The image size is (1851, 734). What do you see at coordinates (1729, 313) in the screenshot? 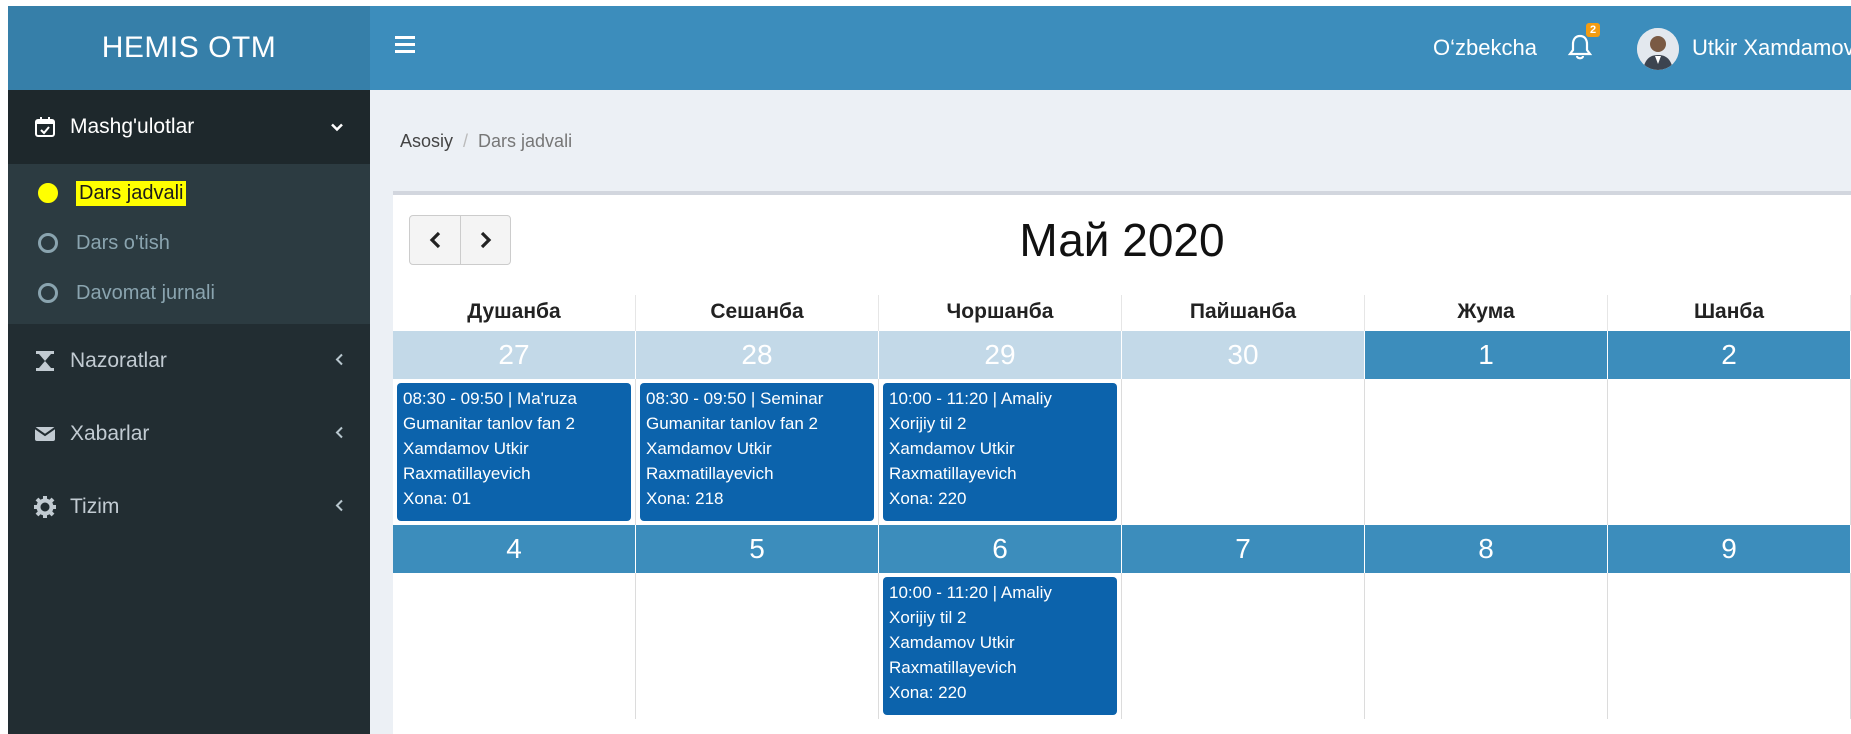
I see `weekday-header: Шанба` at bounding box center [1729, 313].